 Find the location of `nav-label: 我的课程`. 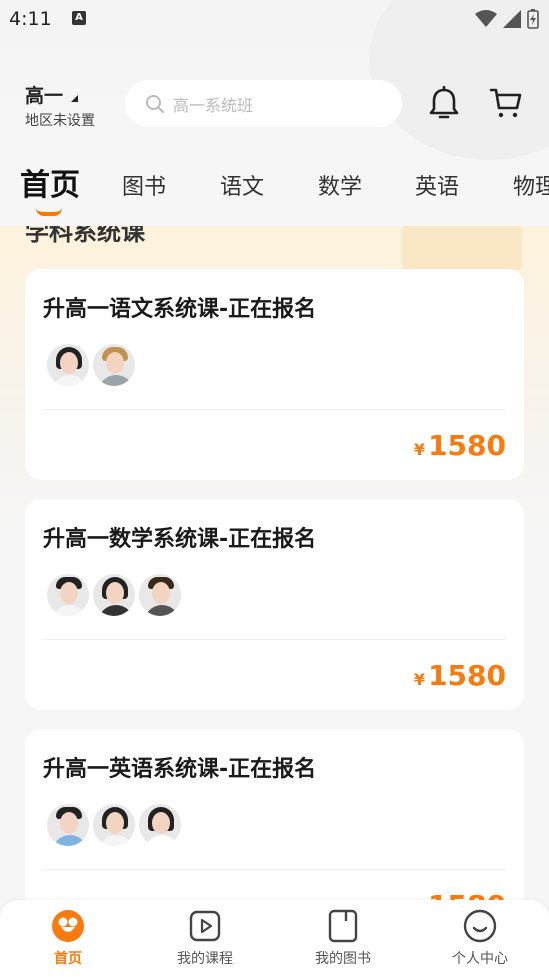

nav-label: 我的课程 is located at coordinates (205, 959).